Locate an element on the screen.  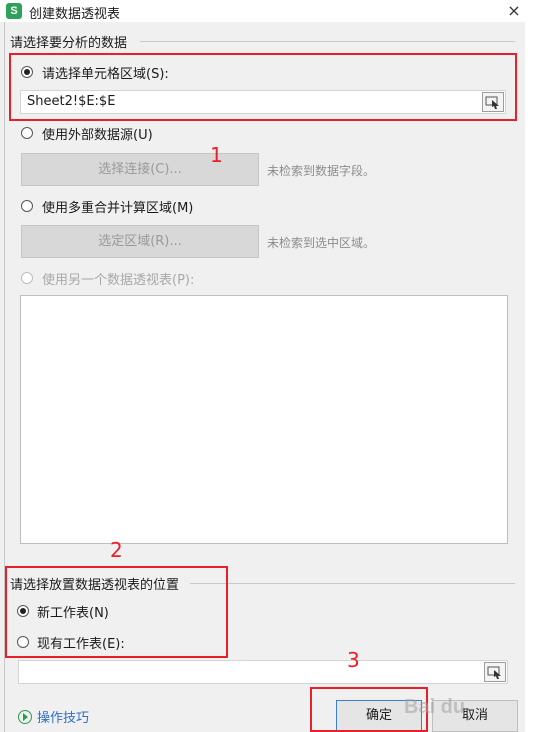
background-strip is located at coordinates (529, 377).